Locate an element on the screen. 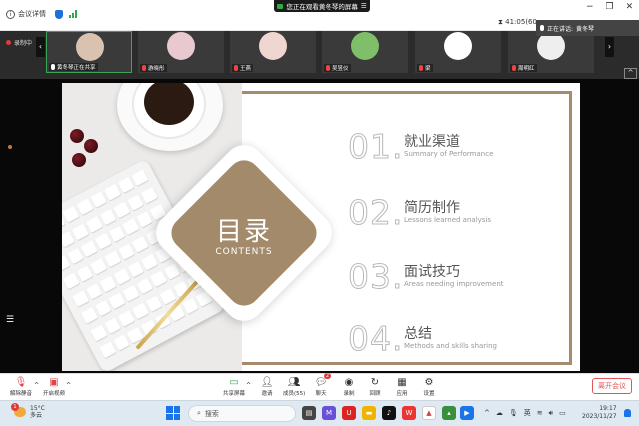  toc-number: 02. is located at coordinates (375, 213).